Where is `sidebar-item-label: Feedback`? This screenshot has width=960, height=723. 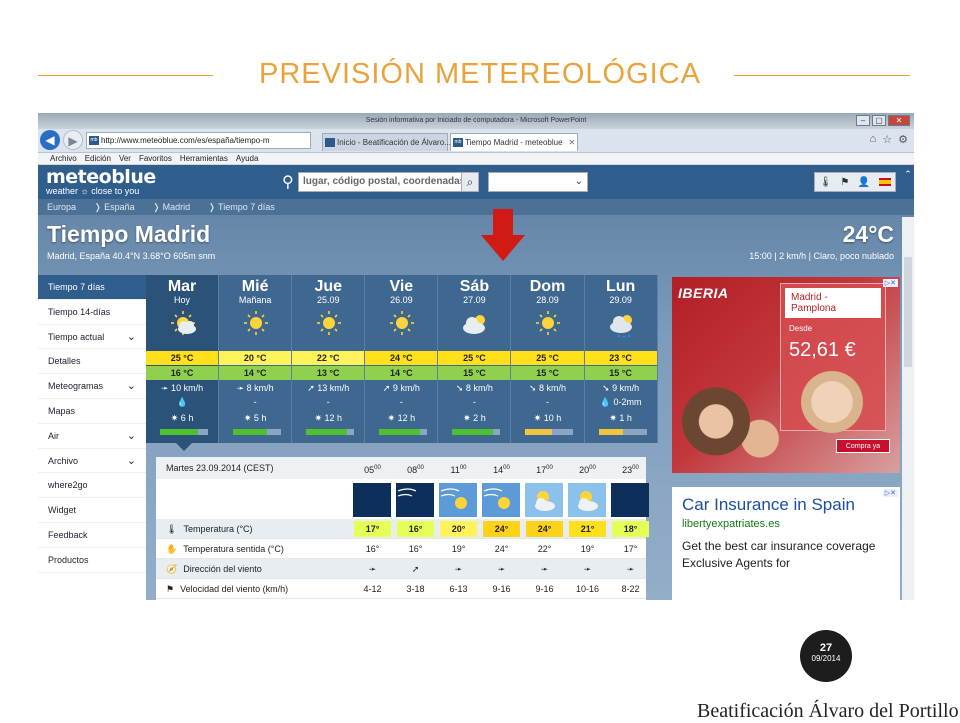
sidebar-item-label: Feedback is located at coordinates (68, 534).